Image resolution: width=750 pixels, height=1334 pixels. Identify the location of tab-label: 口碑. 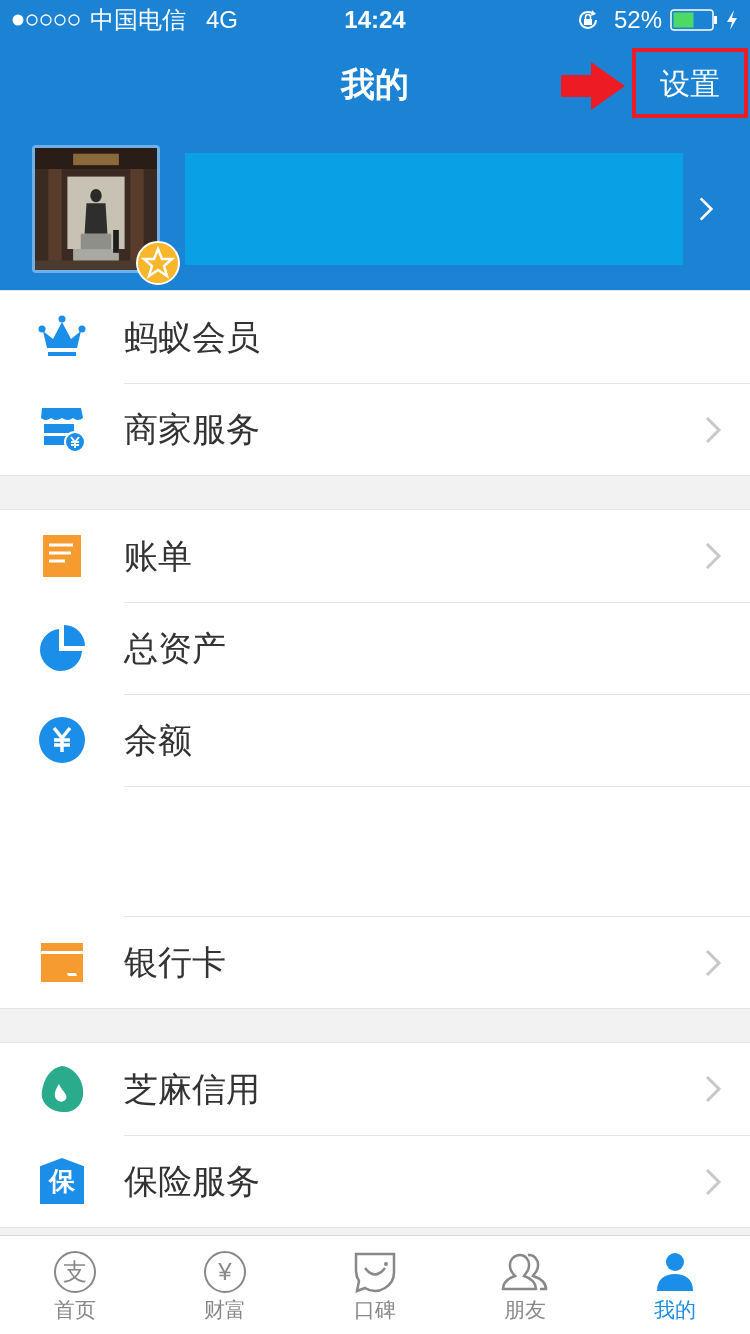
(375, 1309).